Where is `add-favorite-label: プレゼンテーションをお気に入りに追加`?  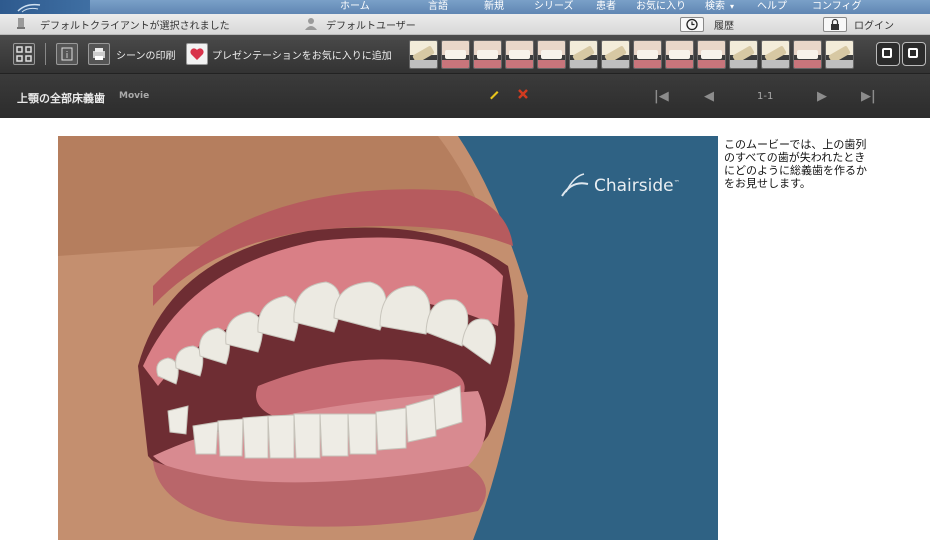 add-favorite-label: プレゼンテーションをお気に入りに追加 is located at coordinates (302, 54).